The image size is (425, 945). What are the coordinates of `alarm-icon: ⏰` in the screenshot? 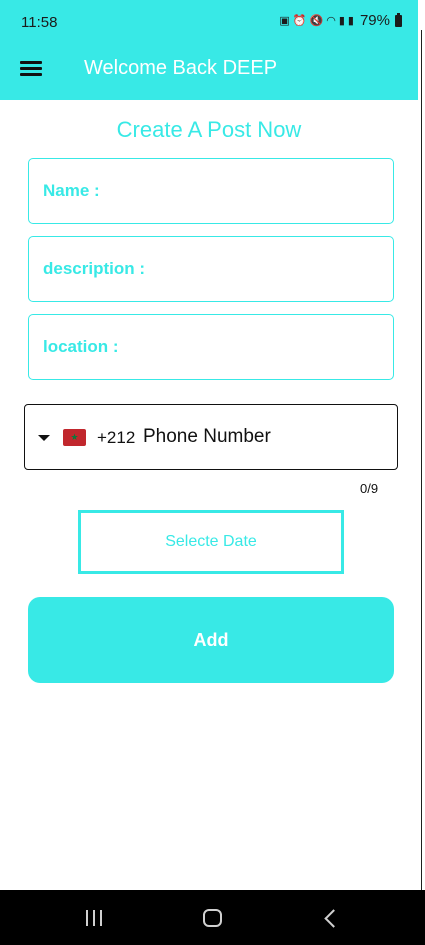 It's located at (299, 20).